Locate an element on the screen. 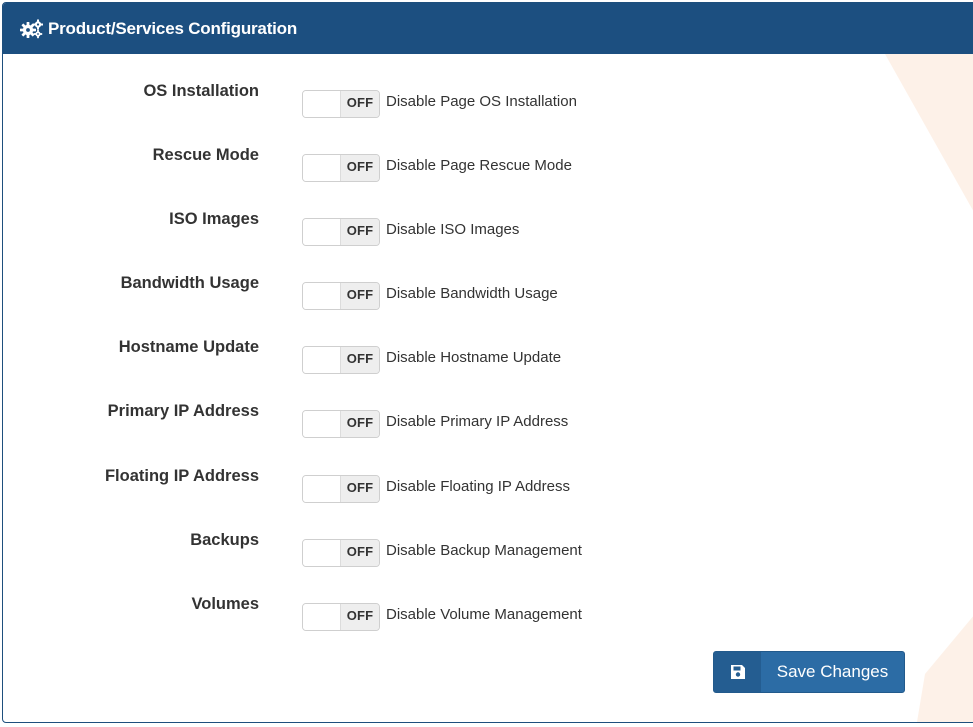 This screenshot has height=727, width=973. toggle-switch-floating-ip-address: OFF is located at coordinates (341, 489).